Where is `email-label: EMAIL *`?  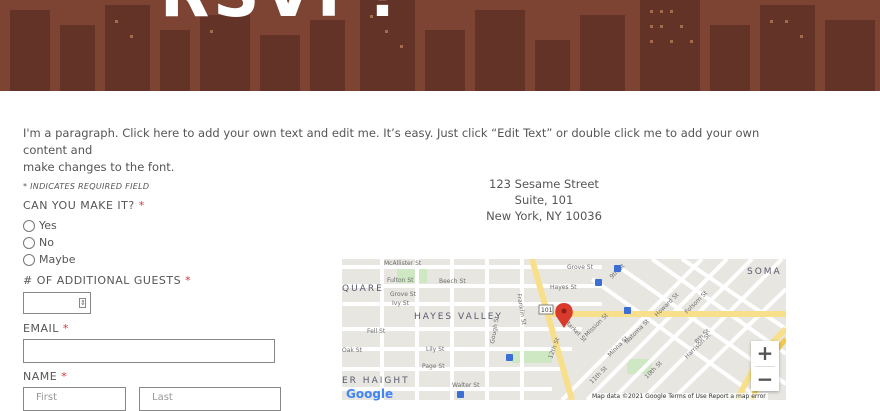
email-label: EMAIL * is located at coordinates (46, 328).